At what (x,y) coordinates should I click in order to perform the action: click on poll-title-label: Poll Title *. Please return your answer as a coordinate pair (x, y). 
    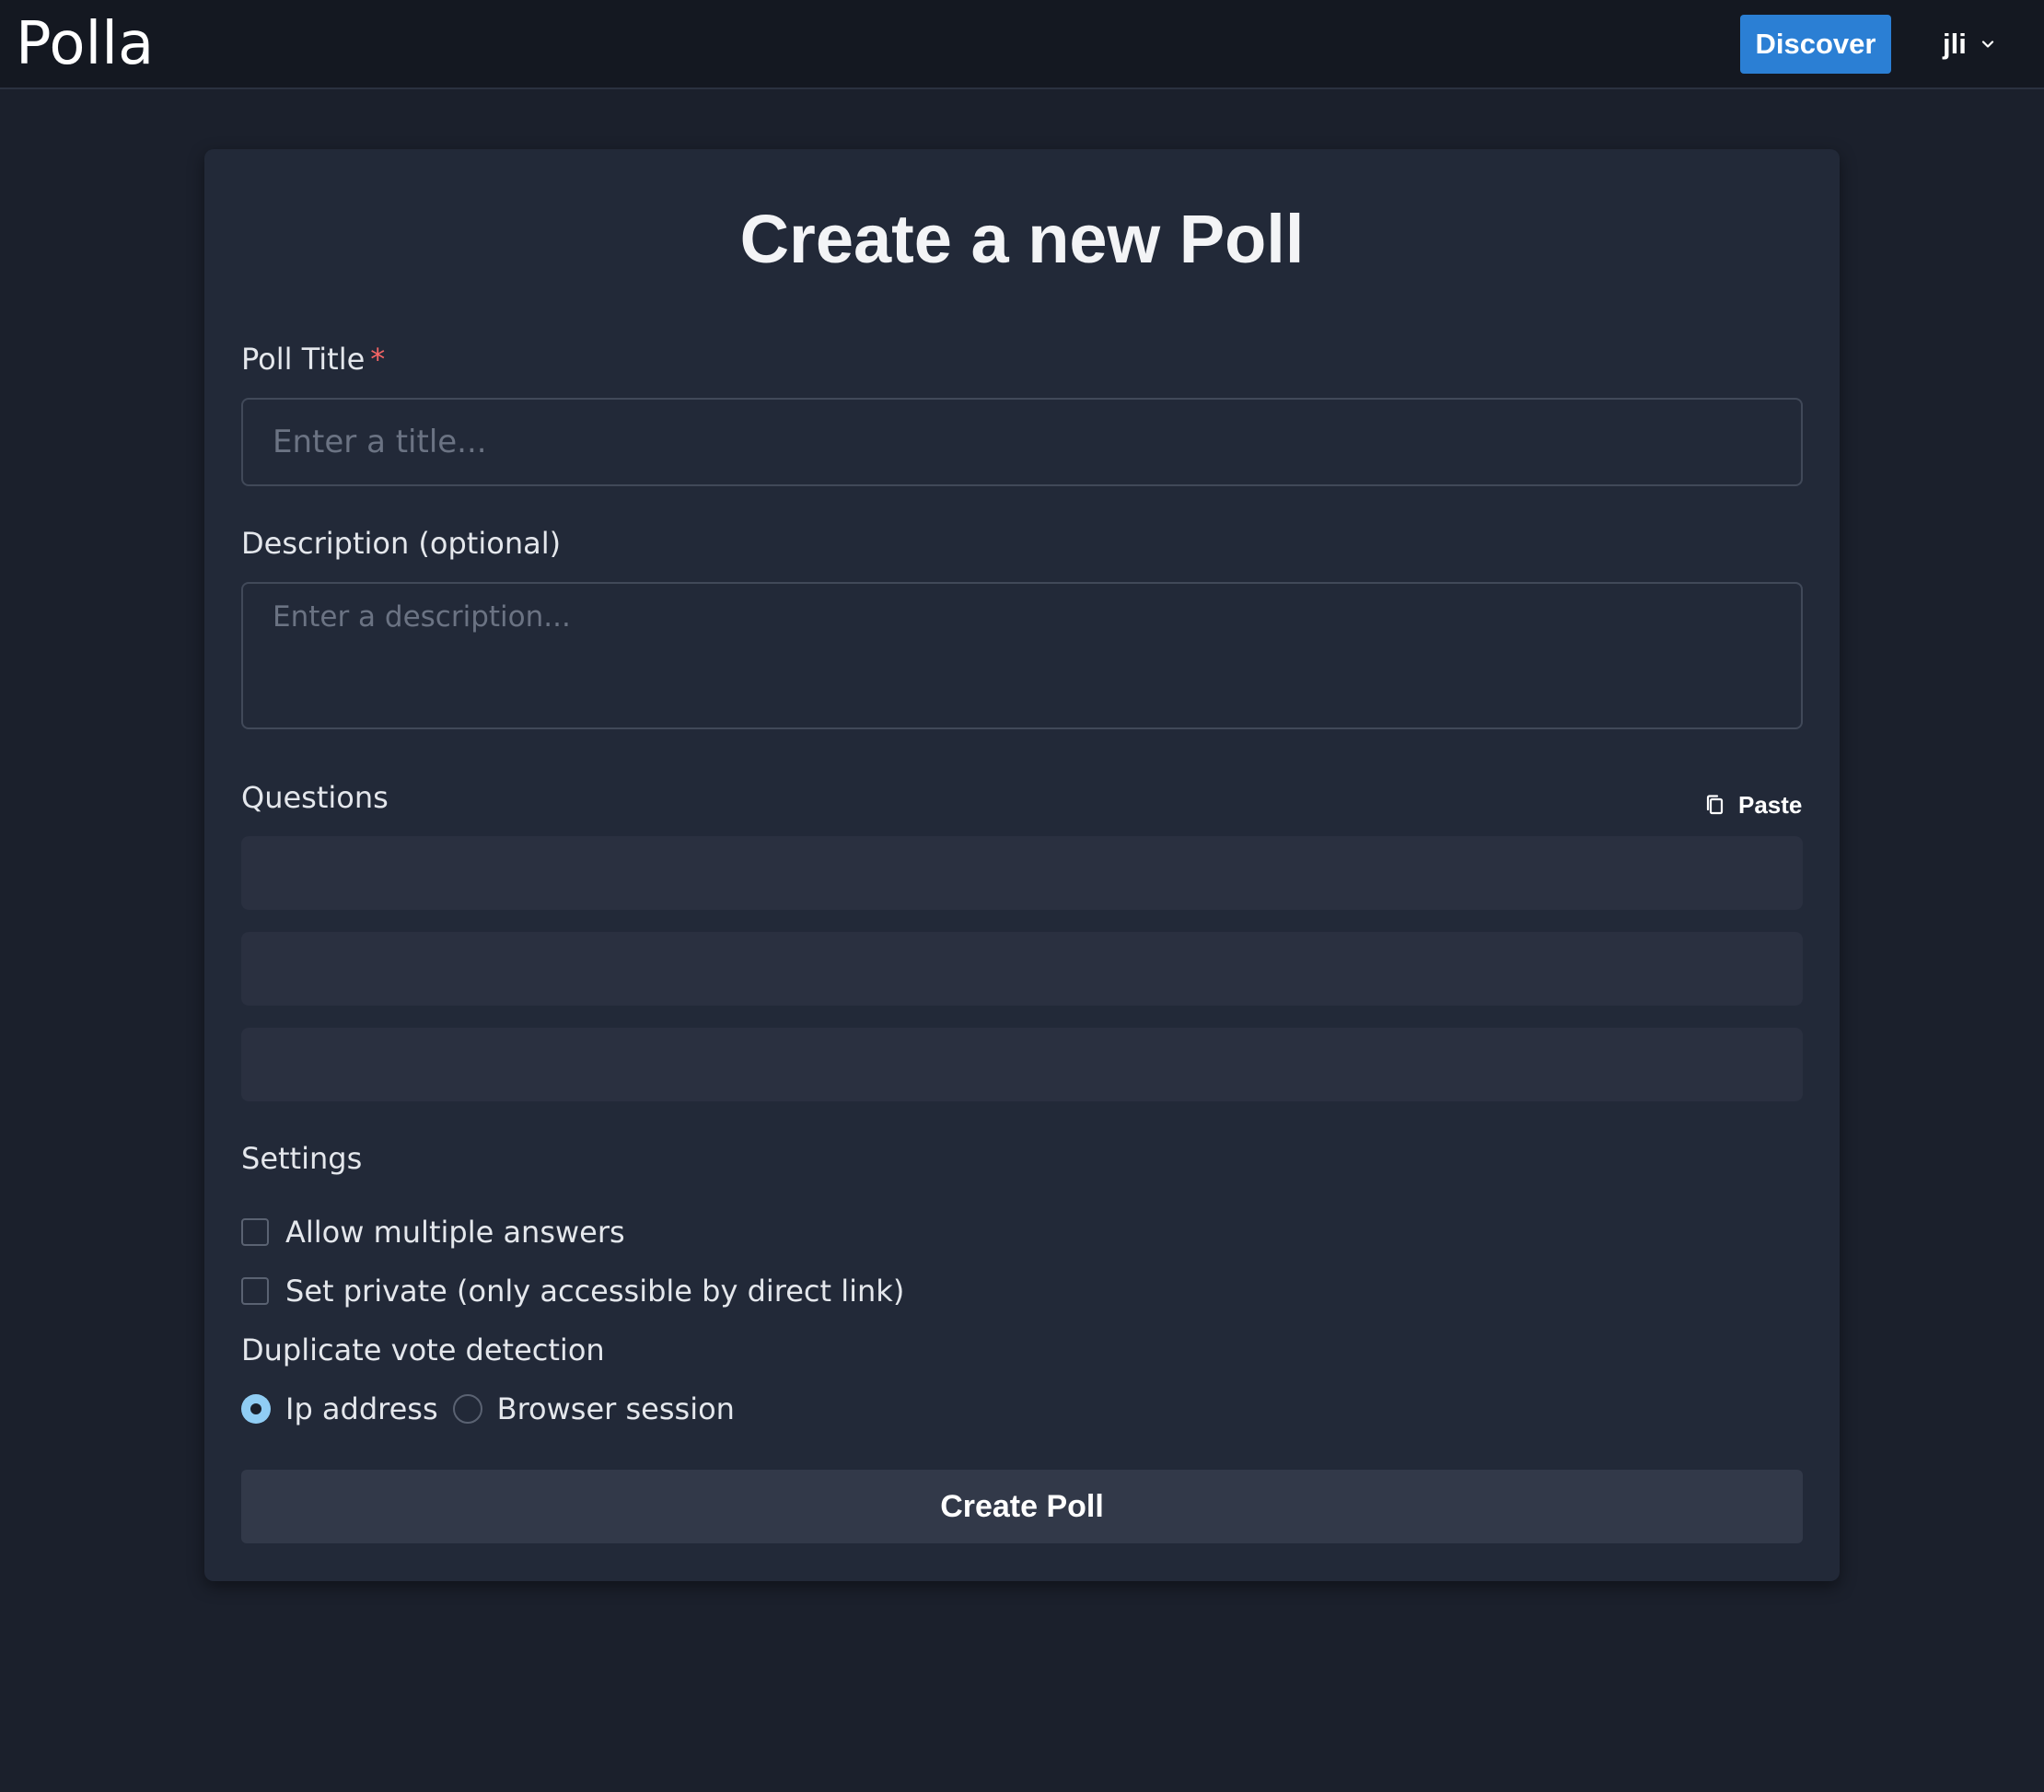
    Looking at the image, I should click on (313, 359).